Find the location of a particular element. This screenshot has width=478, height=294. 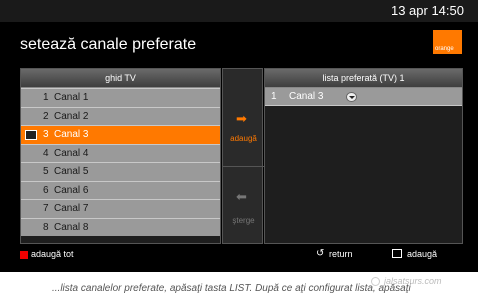

action-column: ➡ adaugă ⬅ şterge is located at coordinates (243, 157).